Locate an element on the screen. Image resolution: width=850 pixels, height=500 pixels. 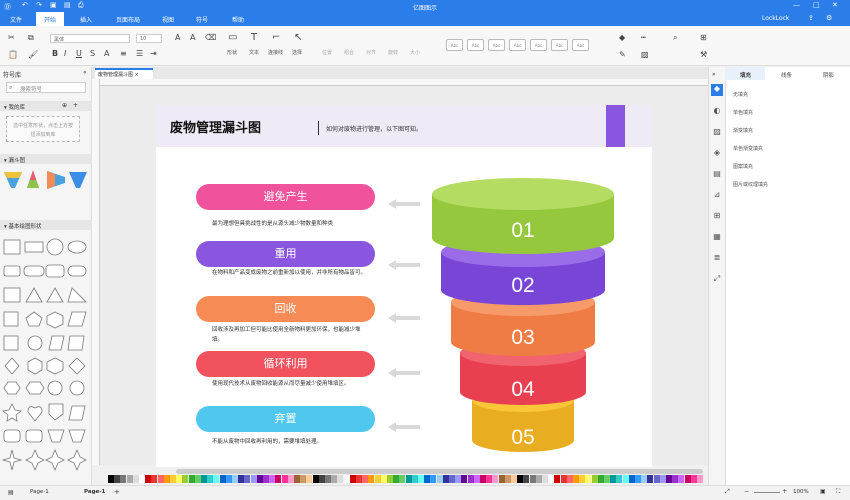
fullscreen-view-icon: ⛶ is located at coordinates (838, 492).